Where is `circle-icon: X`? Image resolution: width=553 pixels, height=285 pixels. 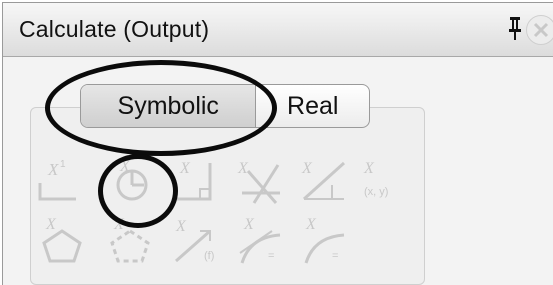
circle-icon: X is located at coordinates (132, 179).